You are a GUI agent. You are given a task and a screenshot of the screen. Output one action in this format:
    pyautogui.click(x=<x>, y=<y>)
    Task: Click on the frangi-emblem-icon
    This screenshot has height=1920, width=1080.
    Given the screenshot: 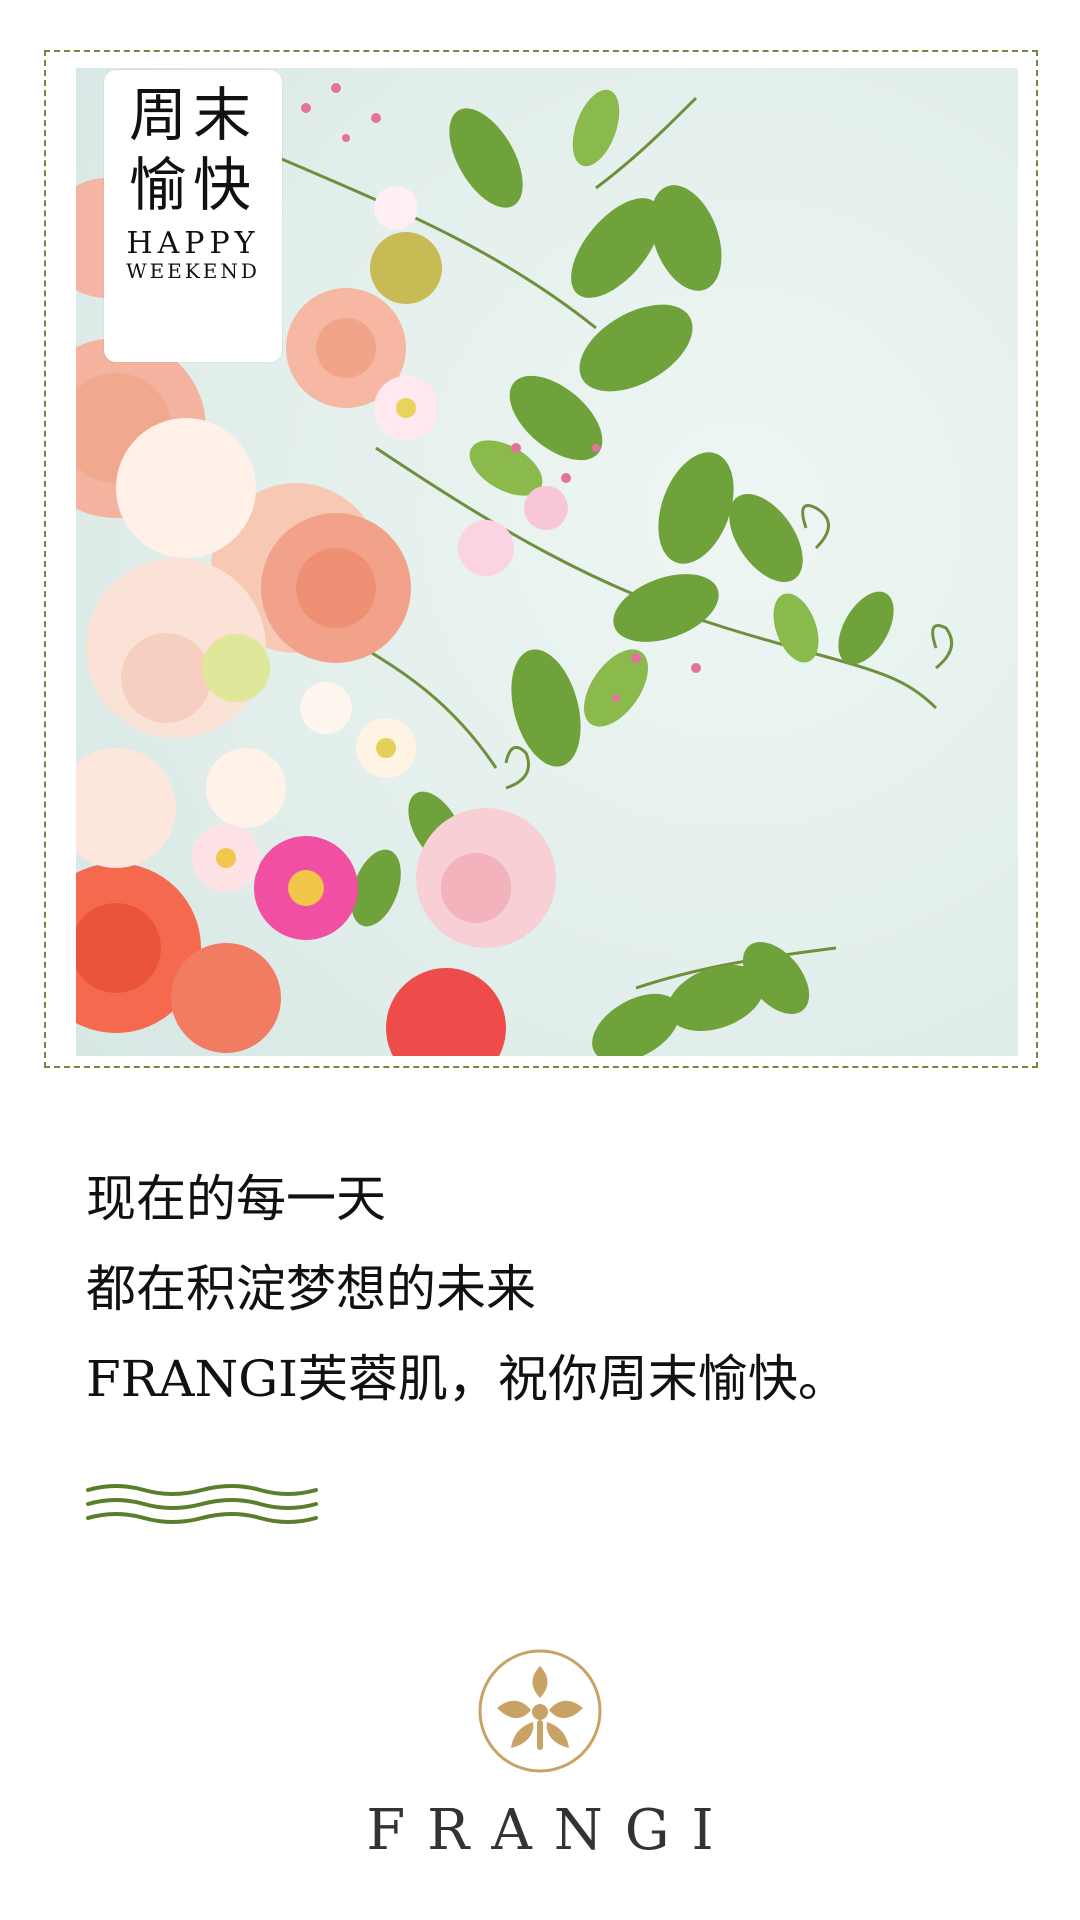 What is the action you would take?
    pyautogui.click(x=540, y=1711)
    